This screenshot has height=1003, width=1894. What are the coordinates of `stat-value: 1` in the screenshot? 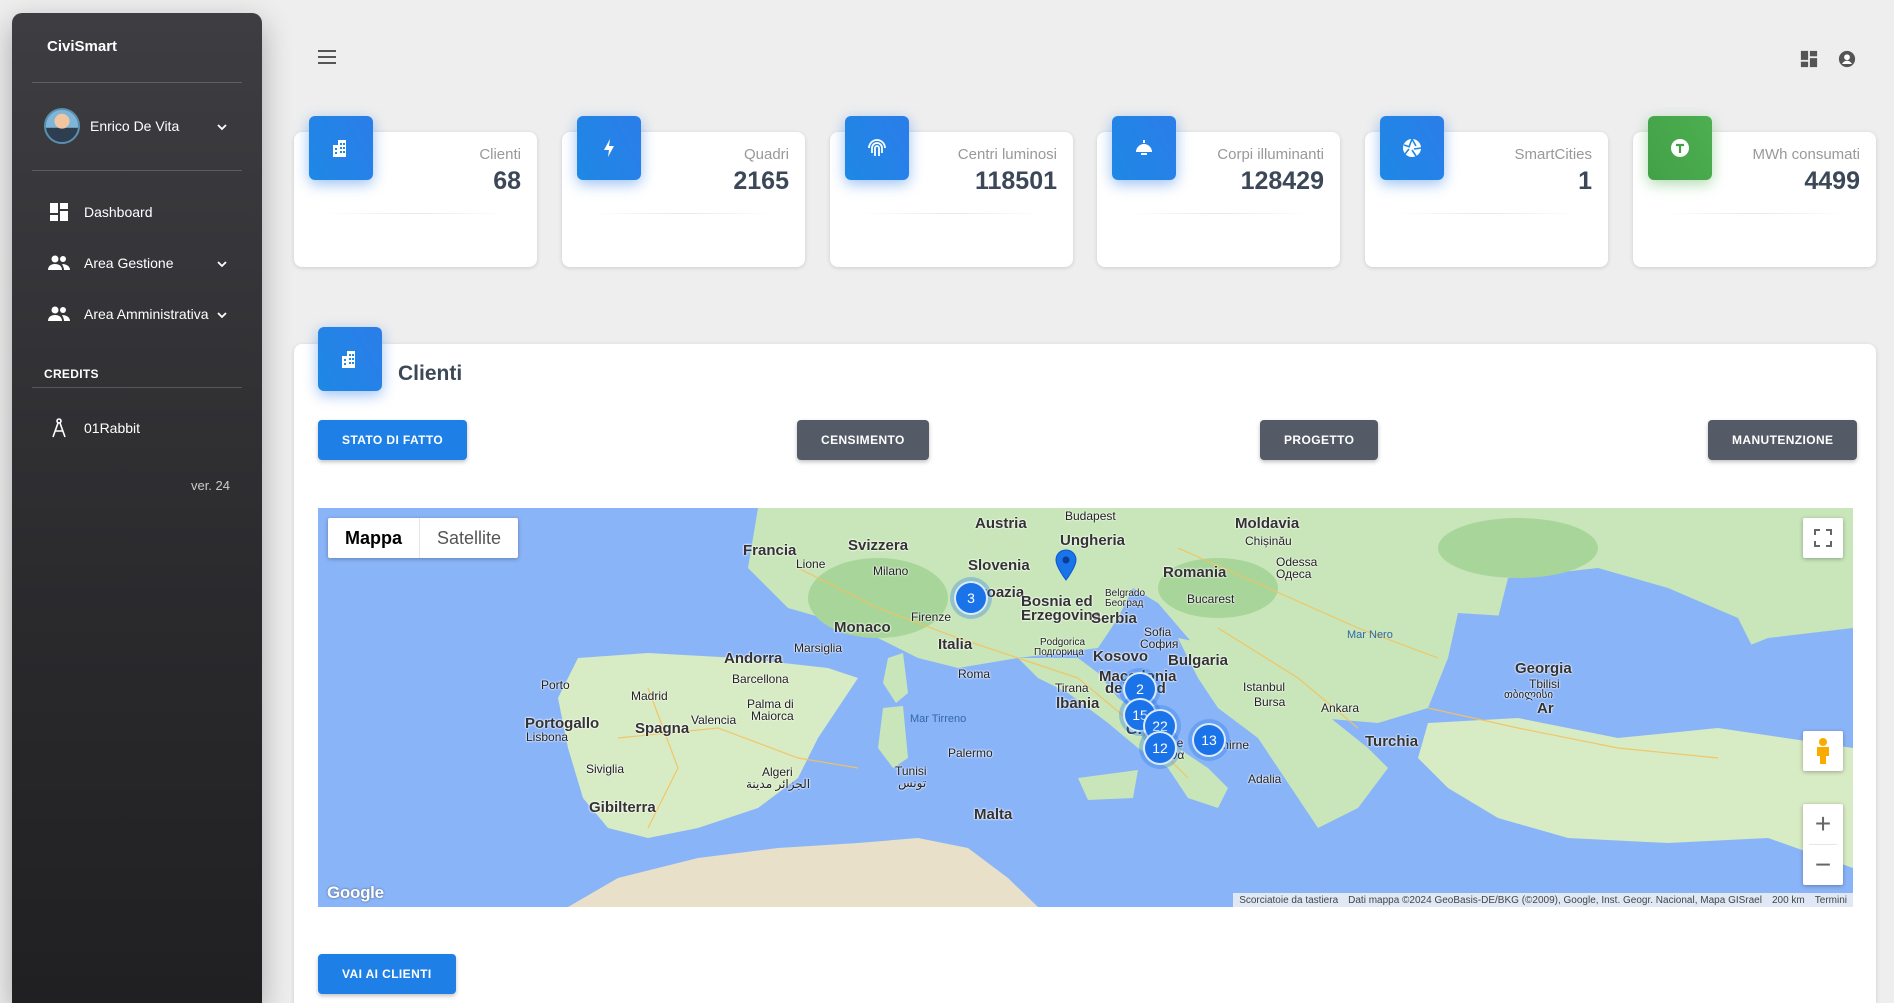 It's located at (1585, 181).